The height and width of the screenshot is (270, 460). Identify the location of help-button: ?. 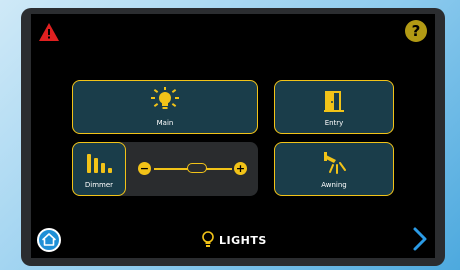
(416, 31).